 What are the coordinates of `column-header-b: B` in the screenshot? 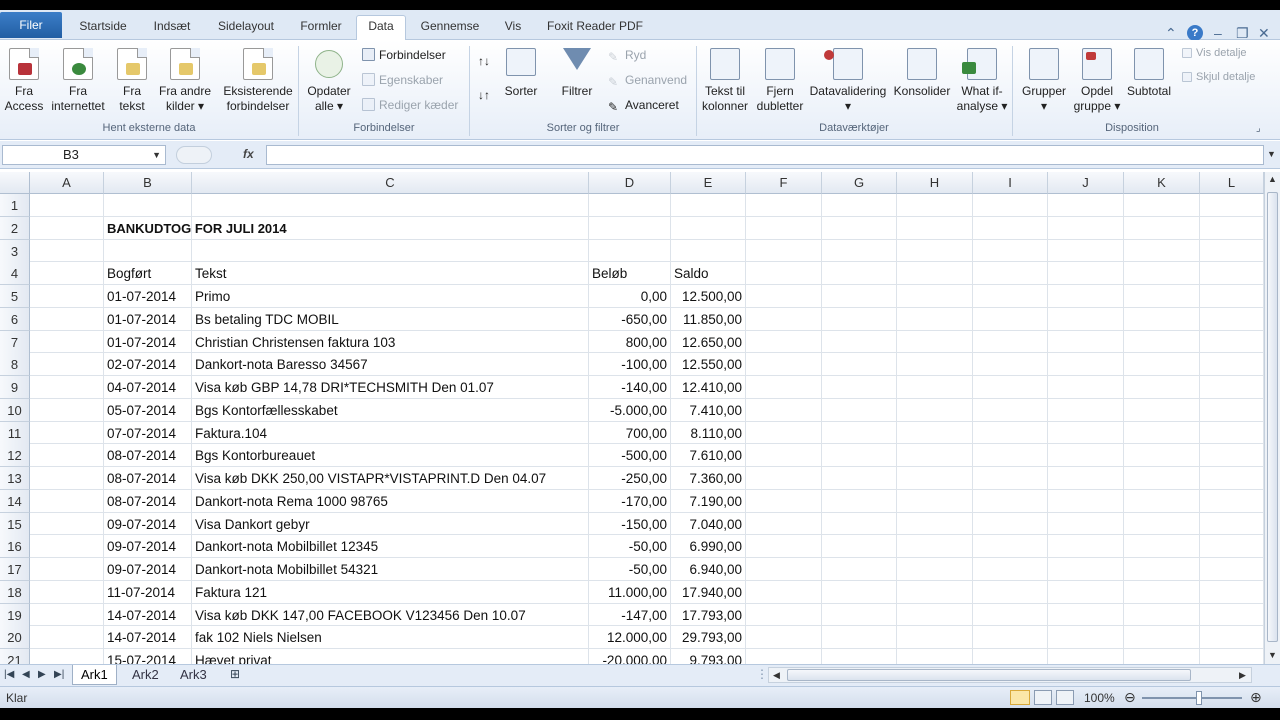 It's located at (148, 183).